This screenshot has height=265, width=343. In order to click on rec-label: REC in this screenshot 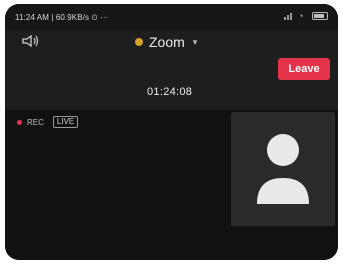, I will do `click(35, 122)`.